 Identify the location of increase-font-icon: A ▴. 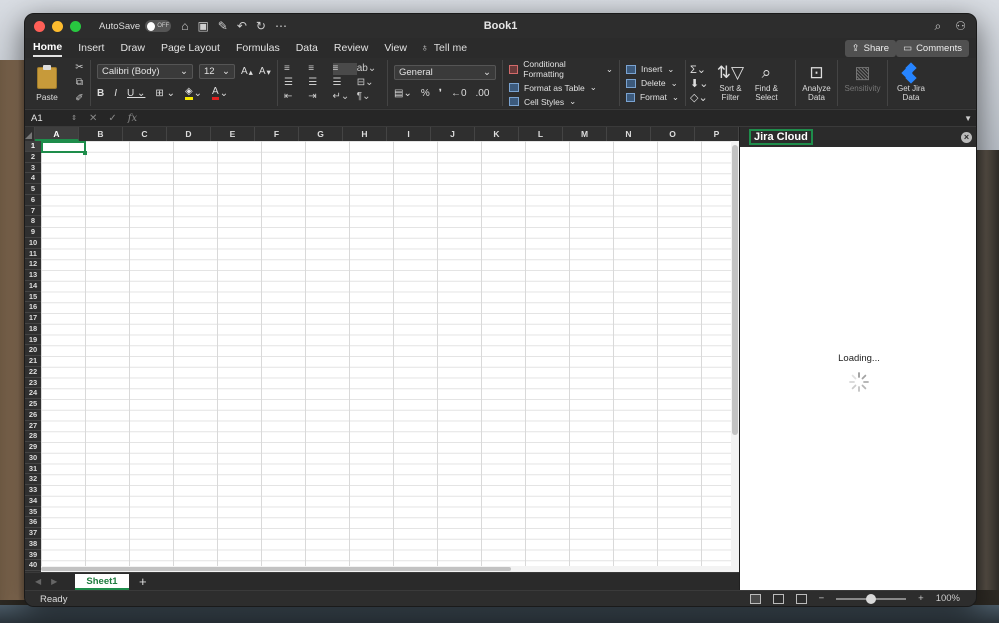
(247, 71).